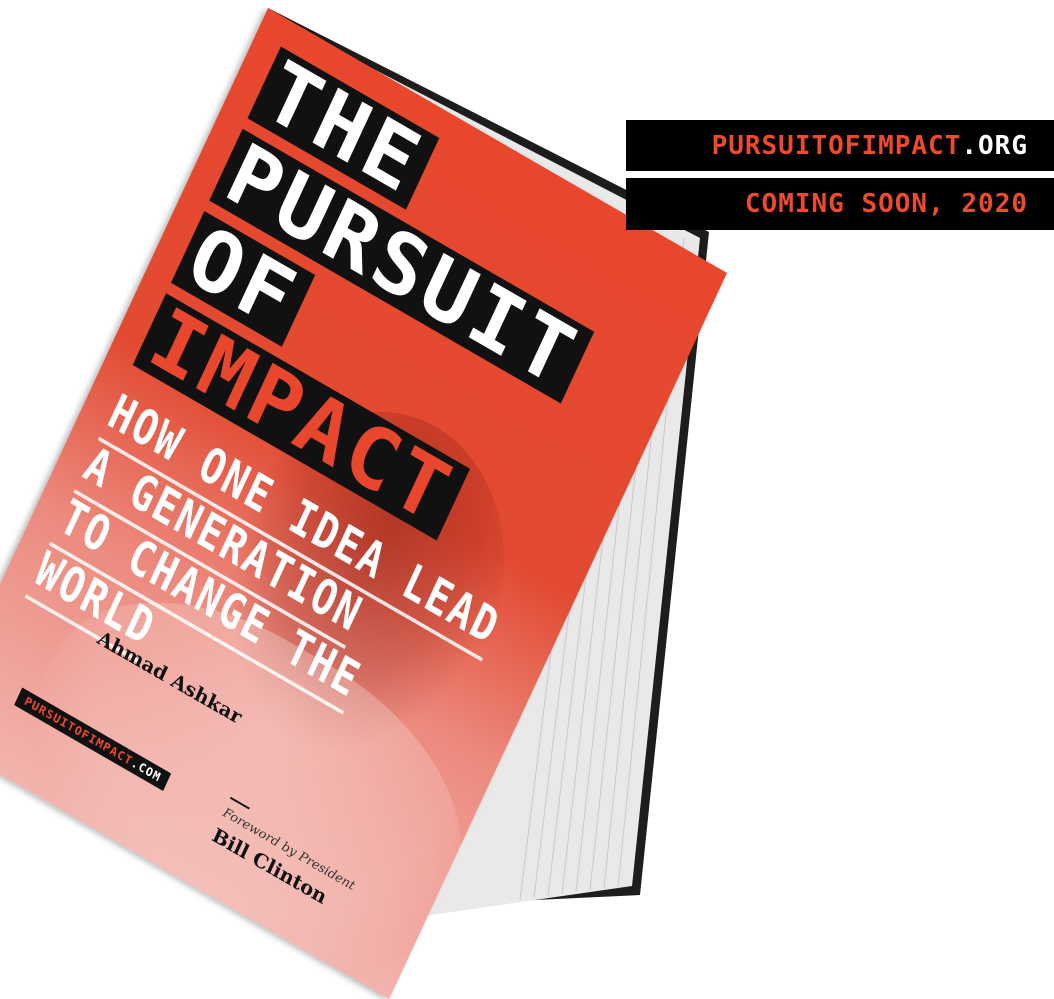 The width and height of the screenshot is (1054, 999). What do you see at coordinates (836, 145) in the screenshot?
I see `website-url-accent: PURSUITOFIMPACT` at bounding box center [836, 145].